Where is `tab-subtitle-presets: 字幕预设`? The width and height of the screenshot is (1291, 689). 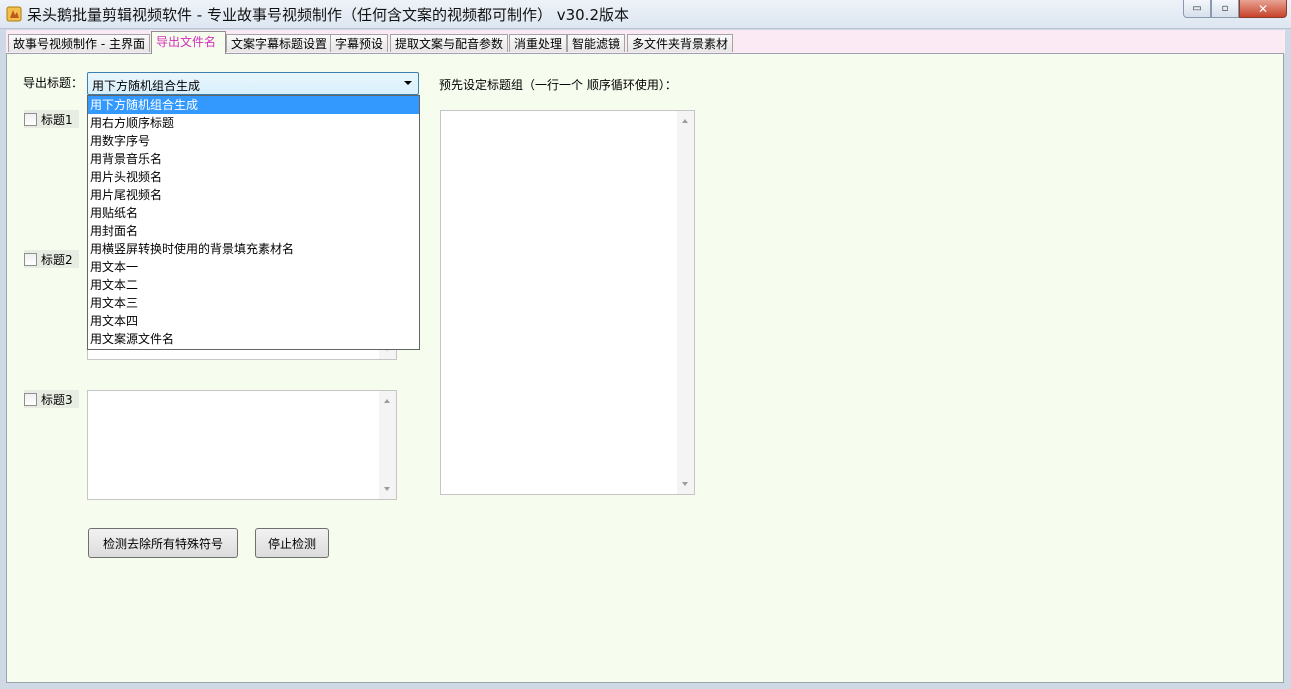
tab-subtitle-presets: 字幕预设 is located at coordinates (359, 43).